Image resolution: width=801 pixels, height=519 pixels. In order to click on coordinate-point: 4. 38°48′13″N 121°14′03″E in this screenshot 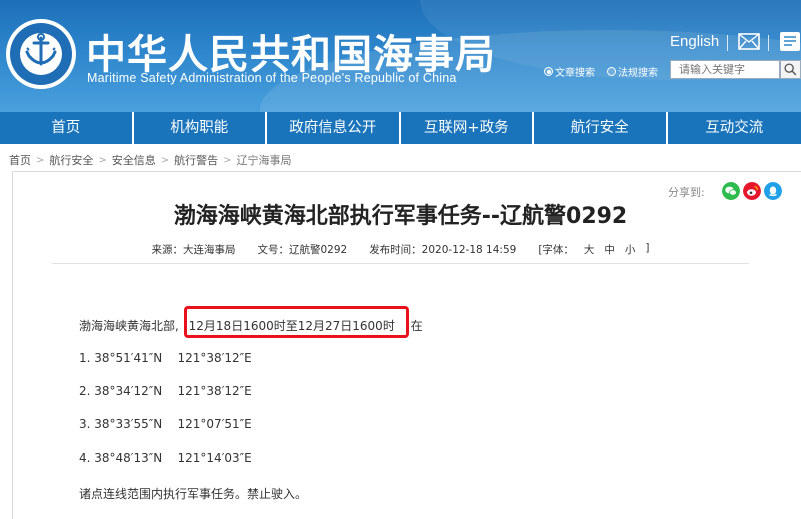, I will do `click(165, 458)`.